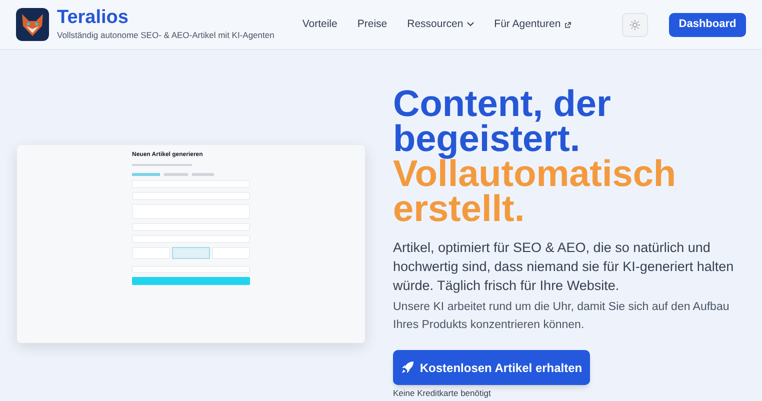 The width and height of the screenshot is (762, 401). I want to click on nav-link: Für Agenturen, so click(532, 24).